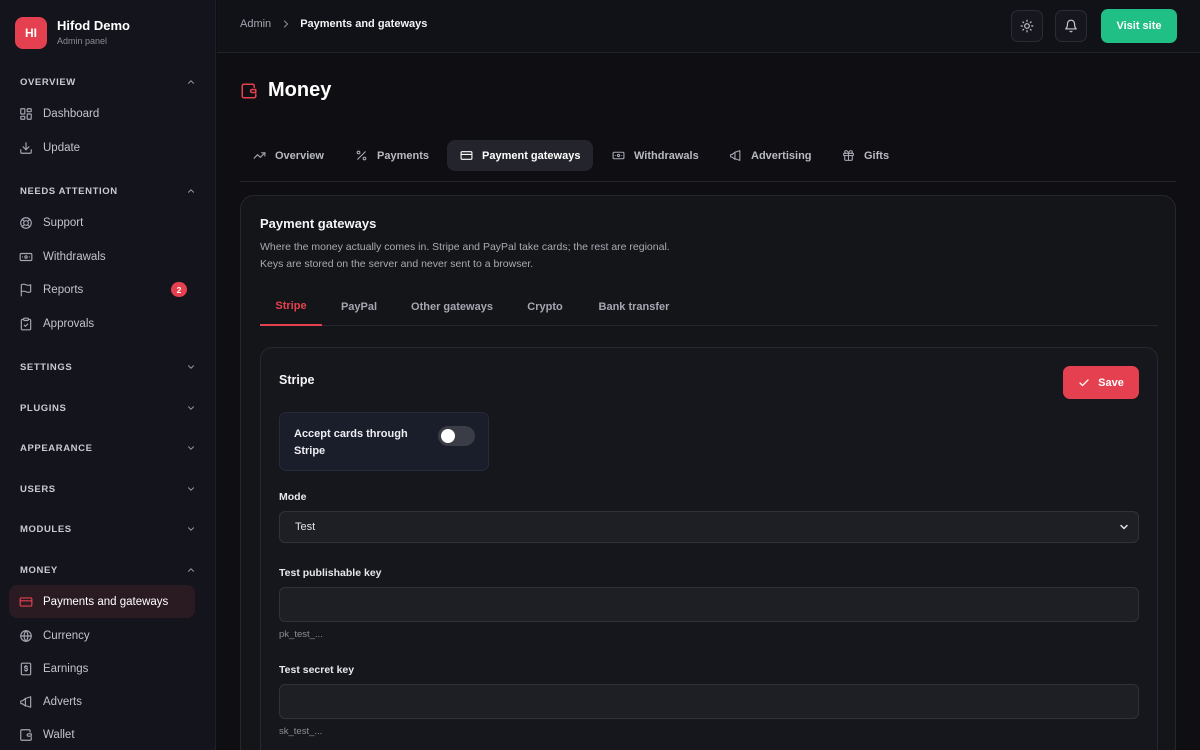 The width and height of the screenshot is (1200, 750). I want to click on gift-icon, so click(848, 155).